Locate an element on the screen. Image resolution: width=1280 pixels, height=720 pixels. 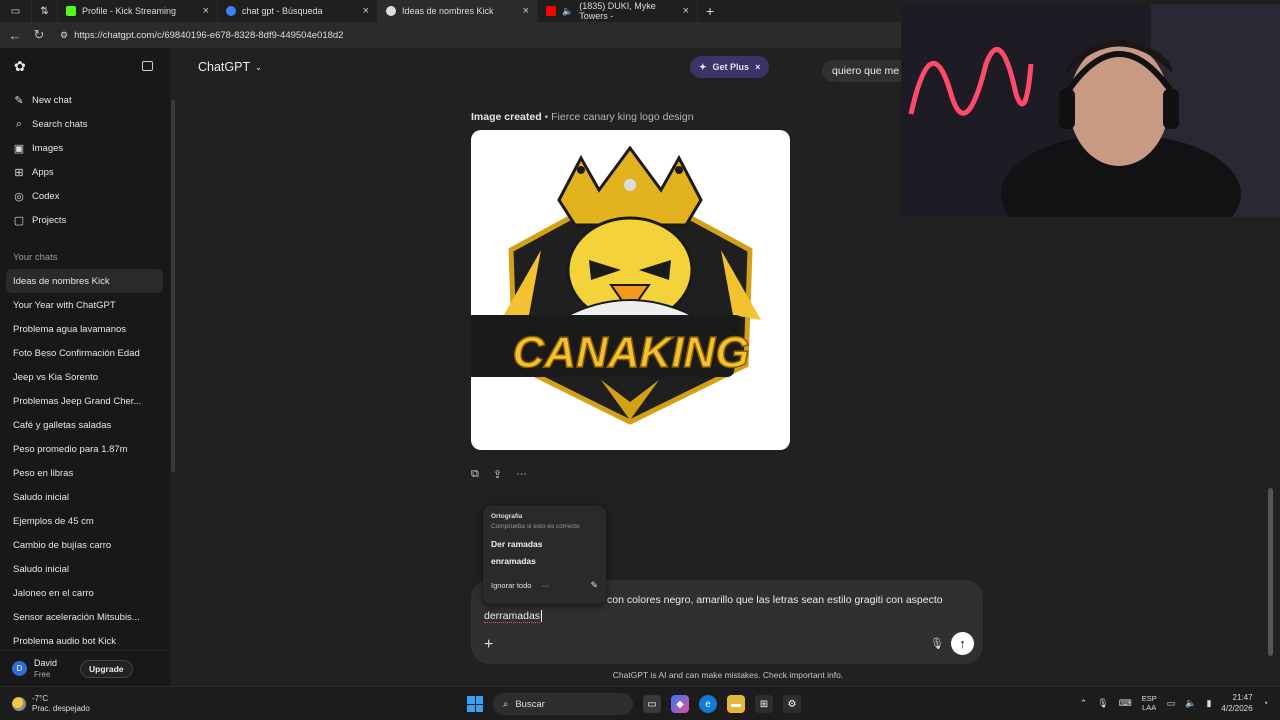
arrow-up-icon: ↑ is located at coordinates (962, 643).